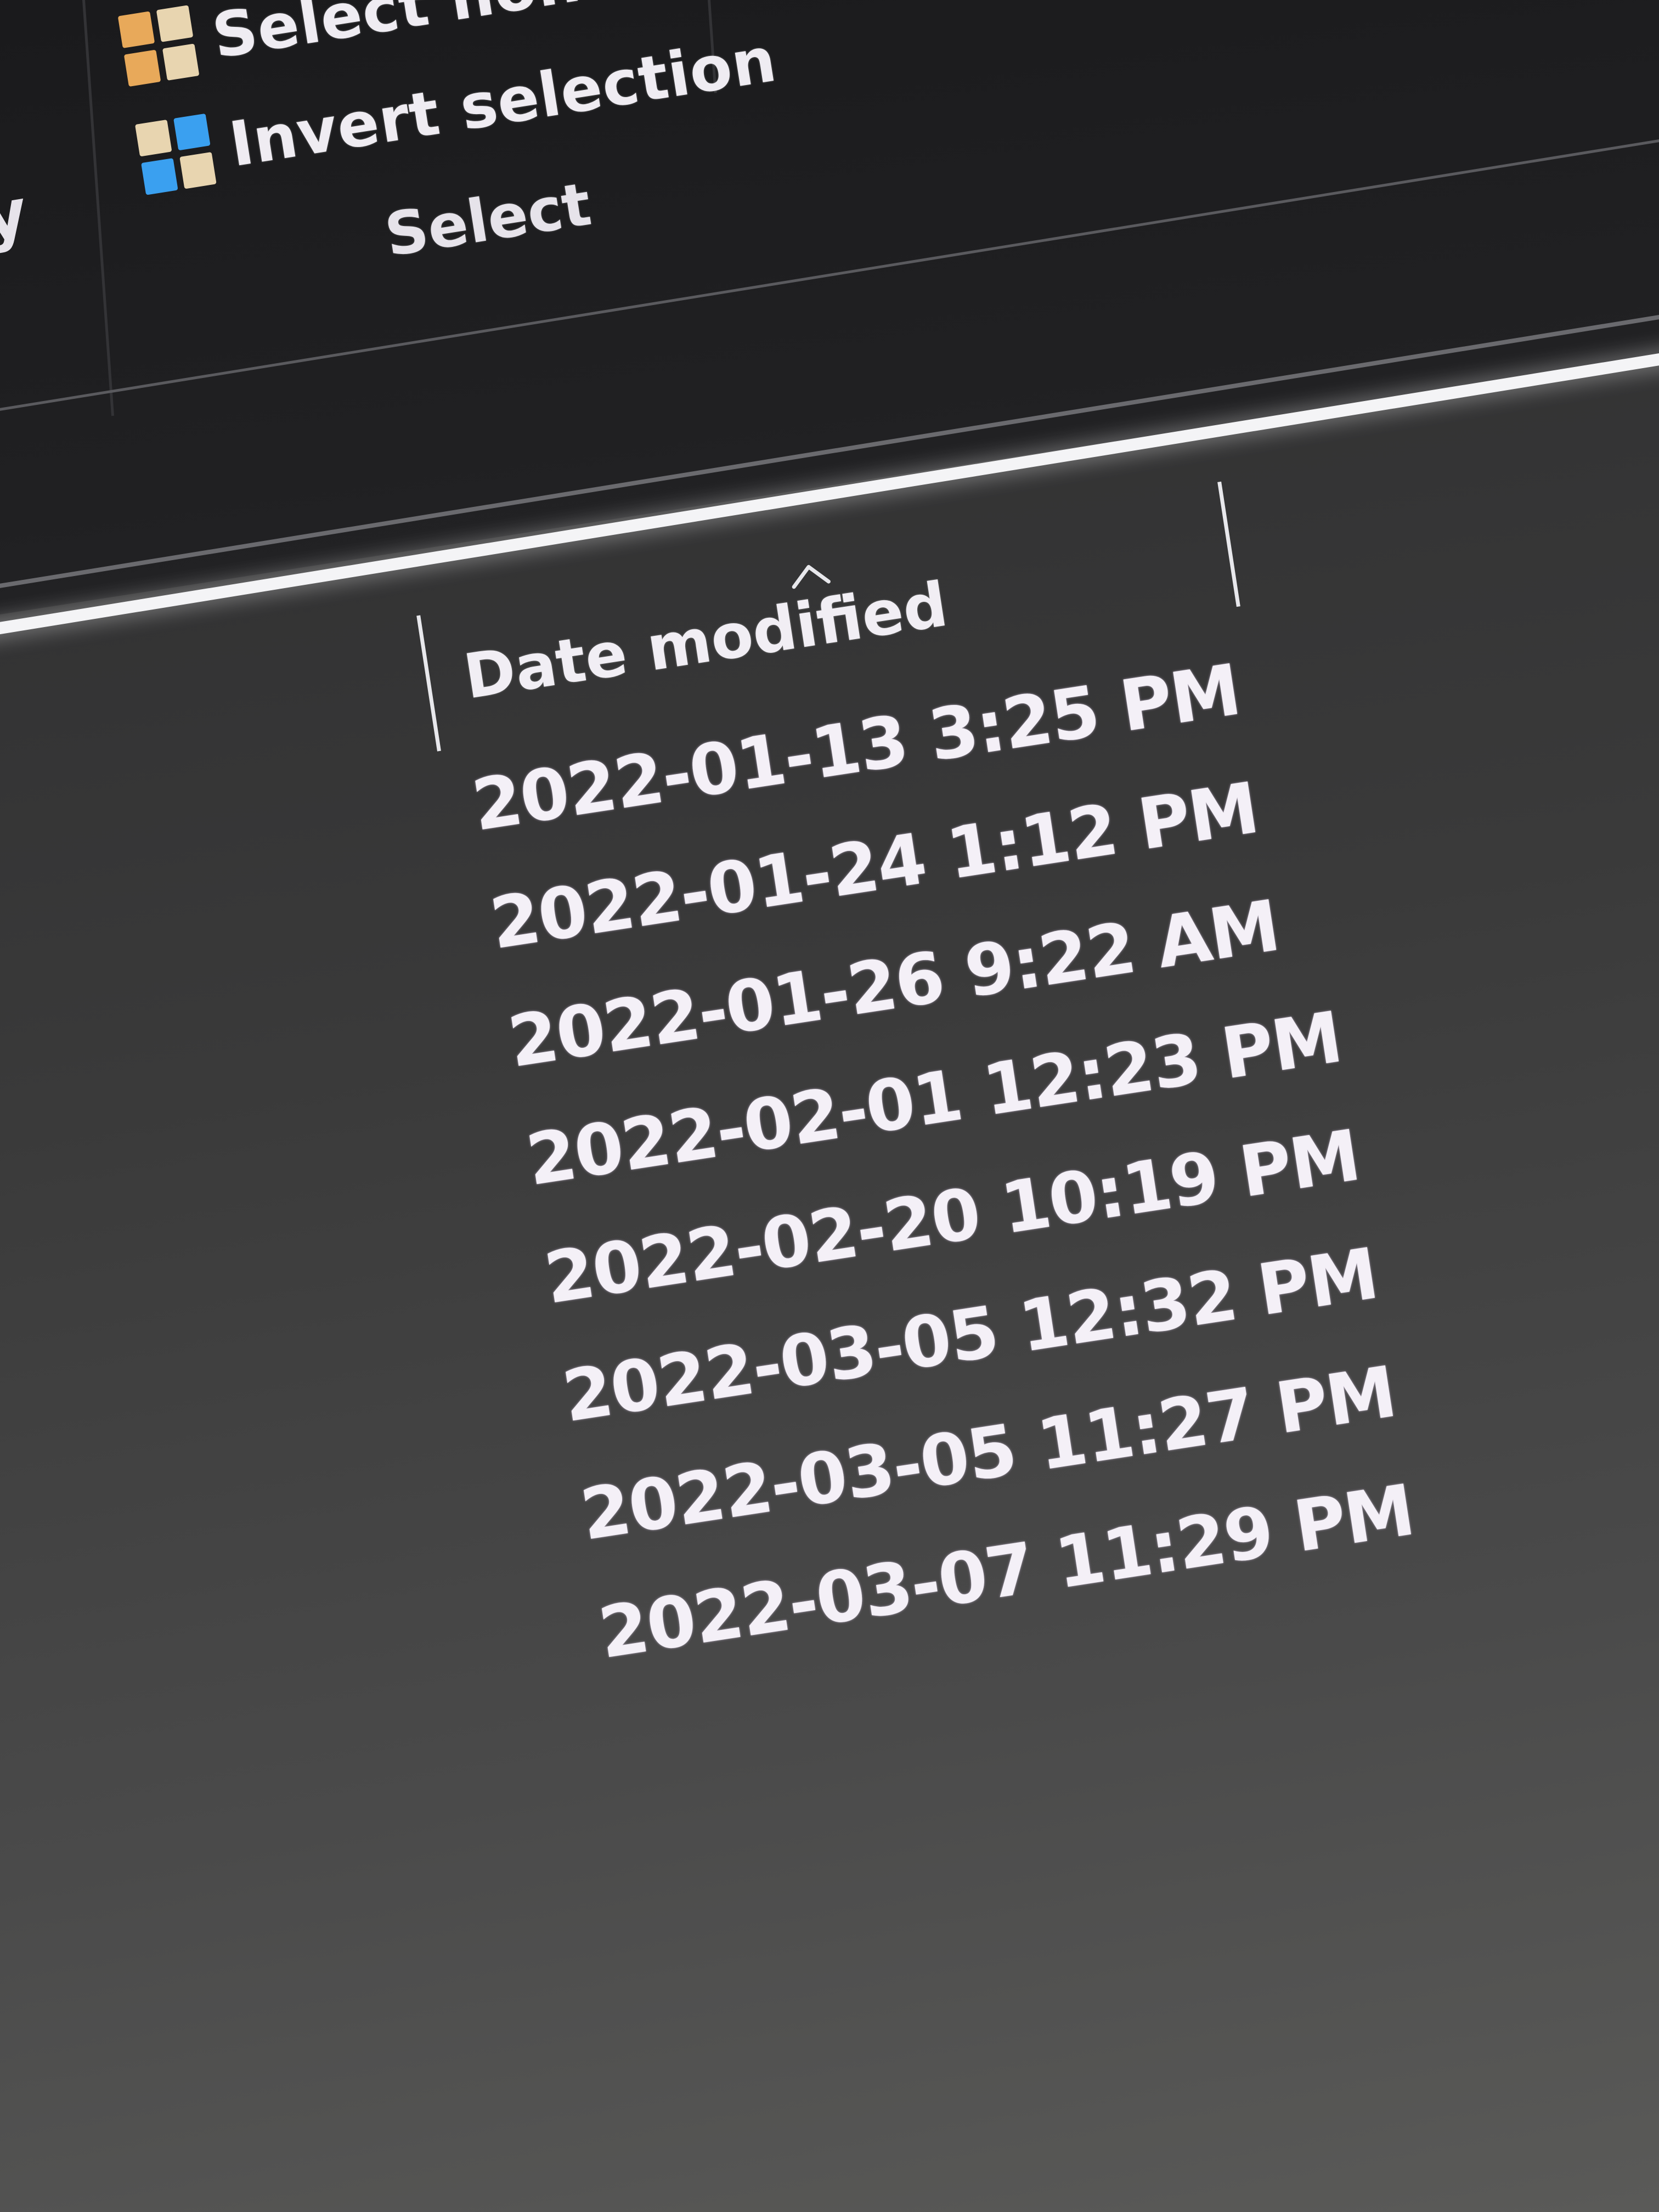 This screenshot has width=1659, height=2212. I want to click on invert-selection-icon, so click(176, 154).